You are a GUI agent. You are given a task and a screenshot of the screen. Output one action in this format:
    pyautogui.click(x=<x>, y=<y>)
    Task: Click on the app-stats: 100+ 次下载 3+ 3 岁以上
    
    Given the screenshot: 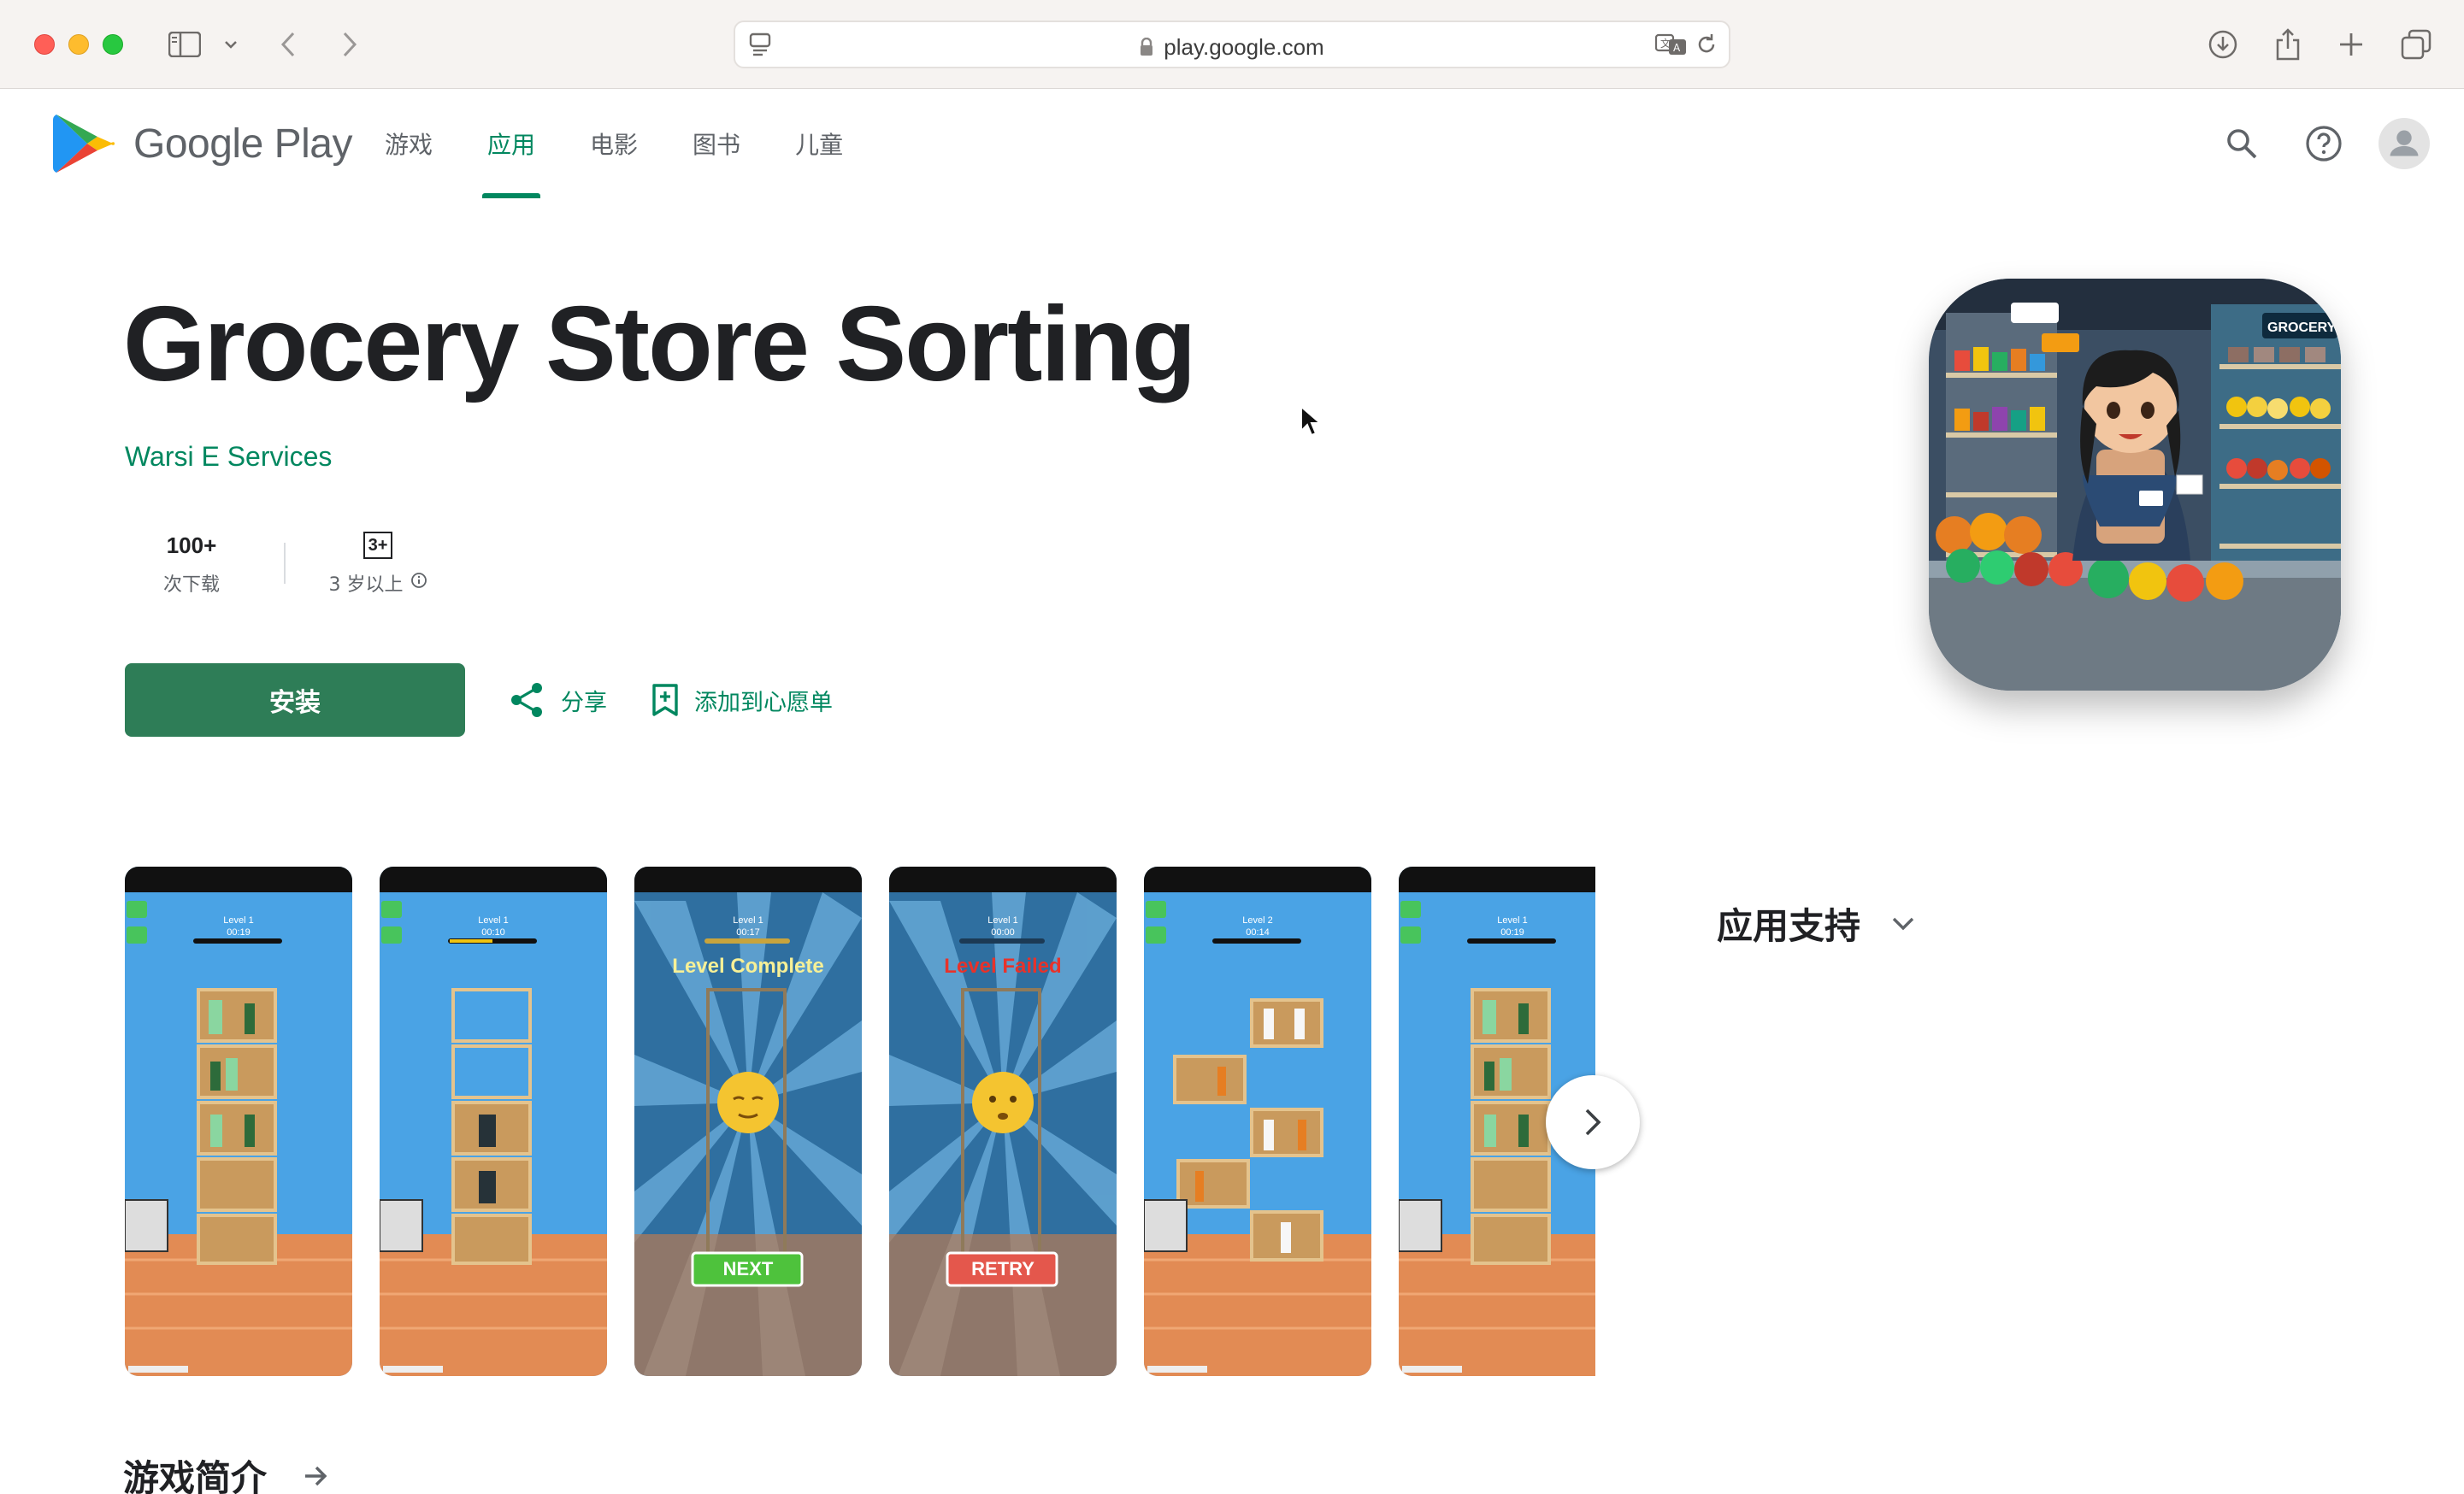 What is the action you would take?
    pyautogui.click(x=284, y=563)
    